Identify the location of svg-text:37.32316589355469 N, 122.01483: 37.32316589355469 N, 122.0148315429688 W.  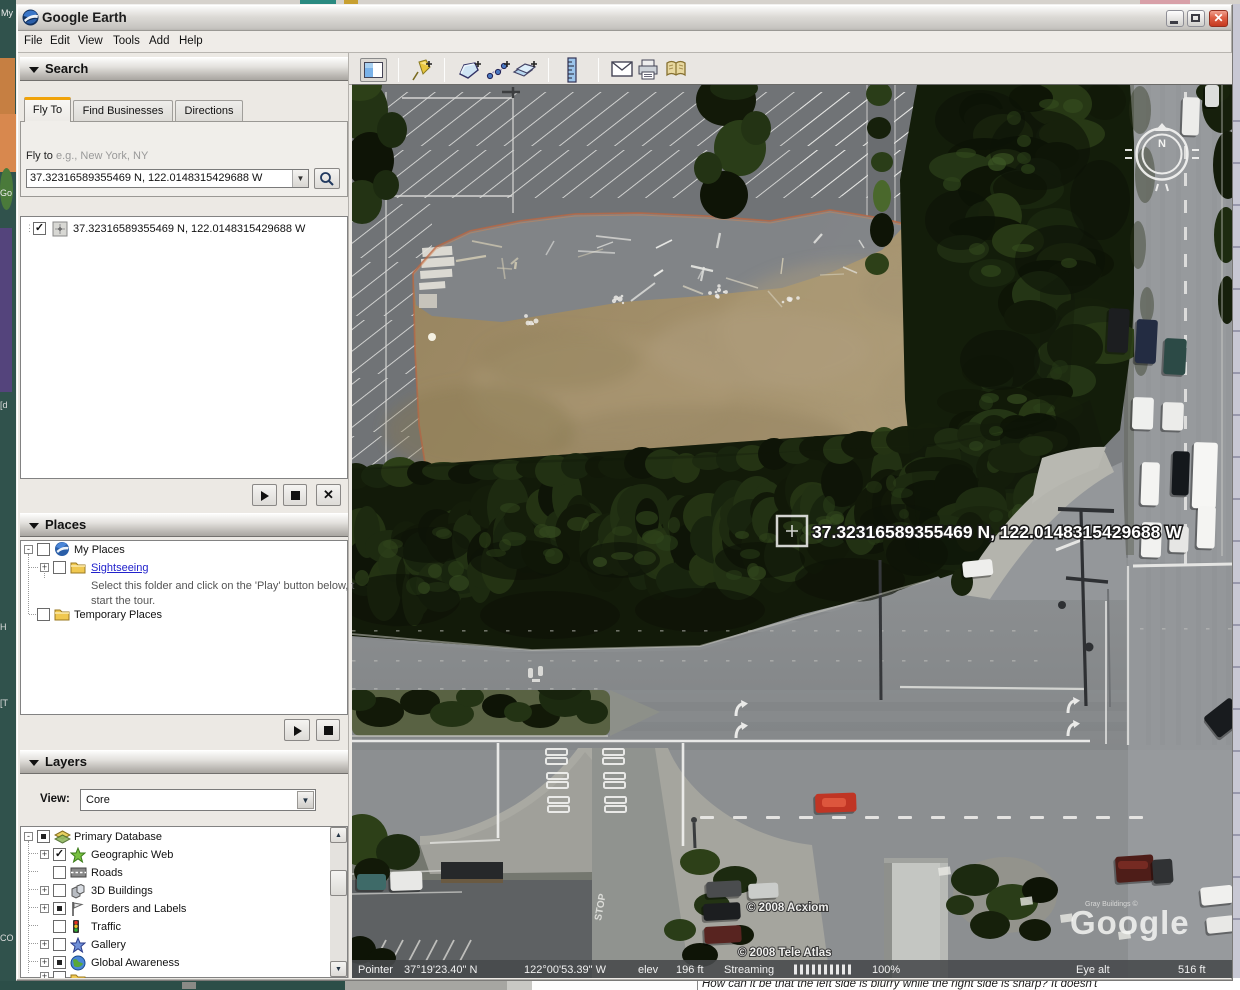
(997, 532).